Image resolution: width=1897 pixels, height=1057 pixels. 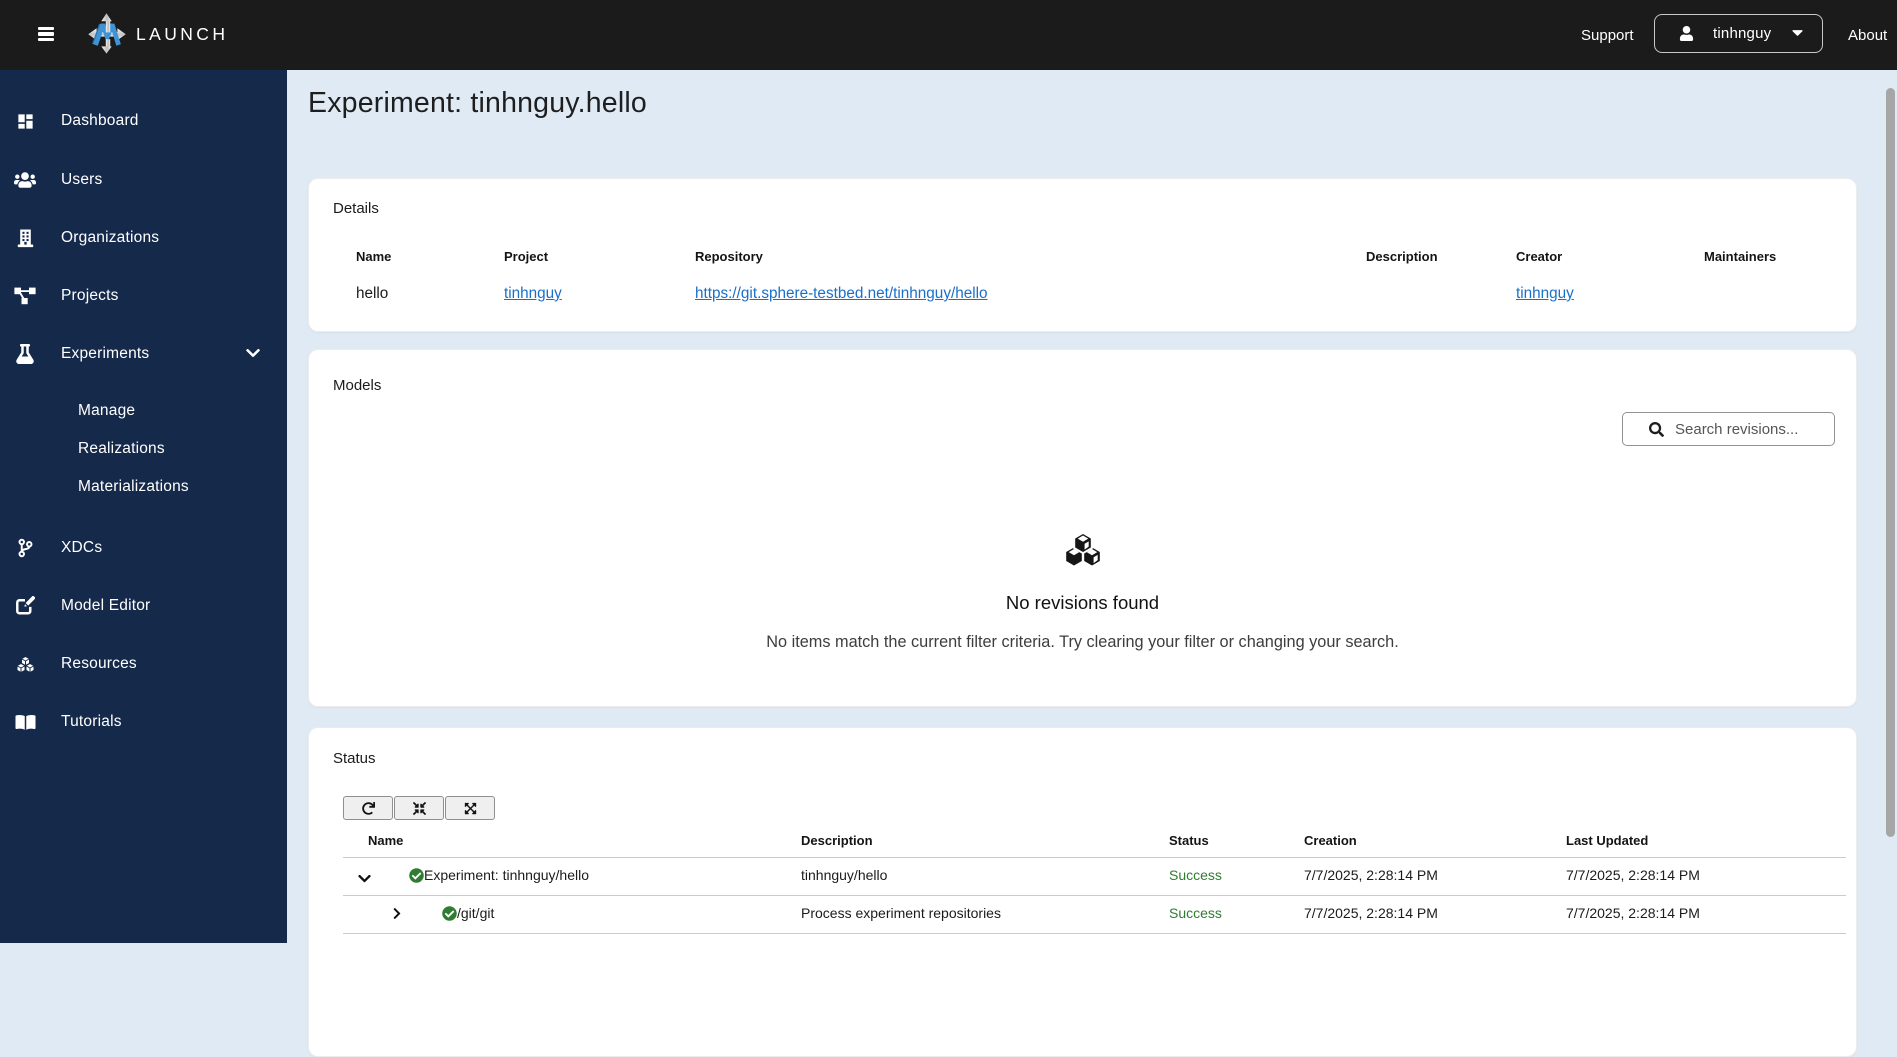 I want to click on project-diagram-icon, so click(x=25, y=296).